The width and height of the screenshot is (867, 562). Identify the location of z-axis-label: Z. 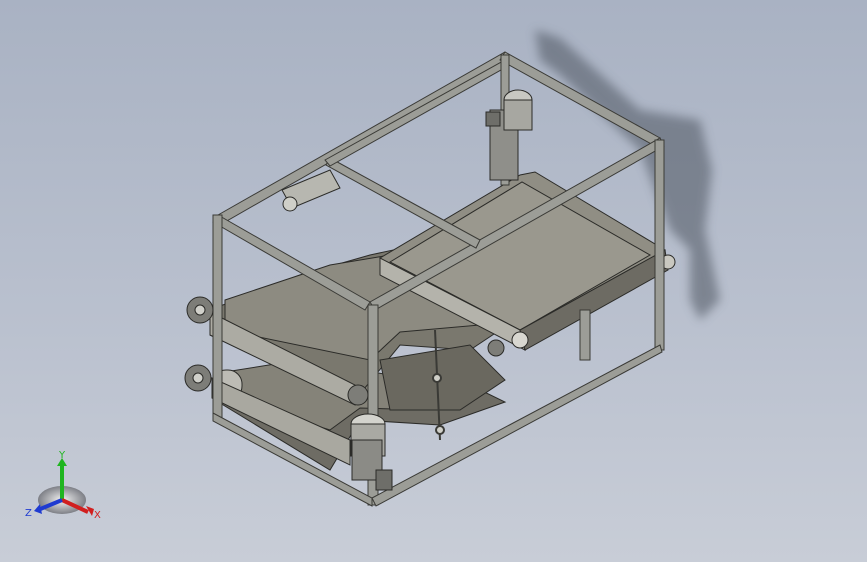
(28, 513).